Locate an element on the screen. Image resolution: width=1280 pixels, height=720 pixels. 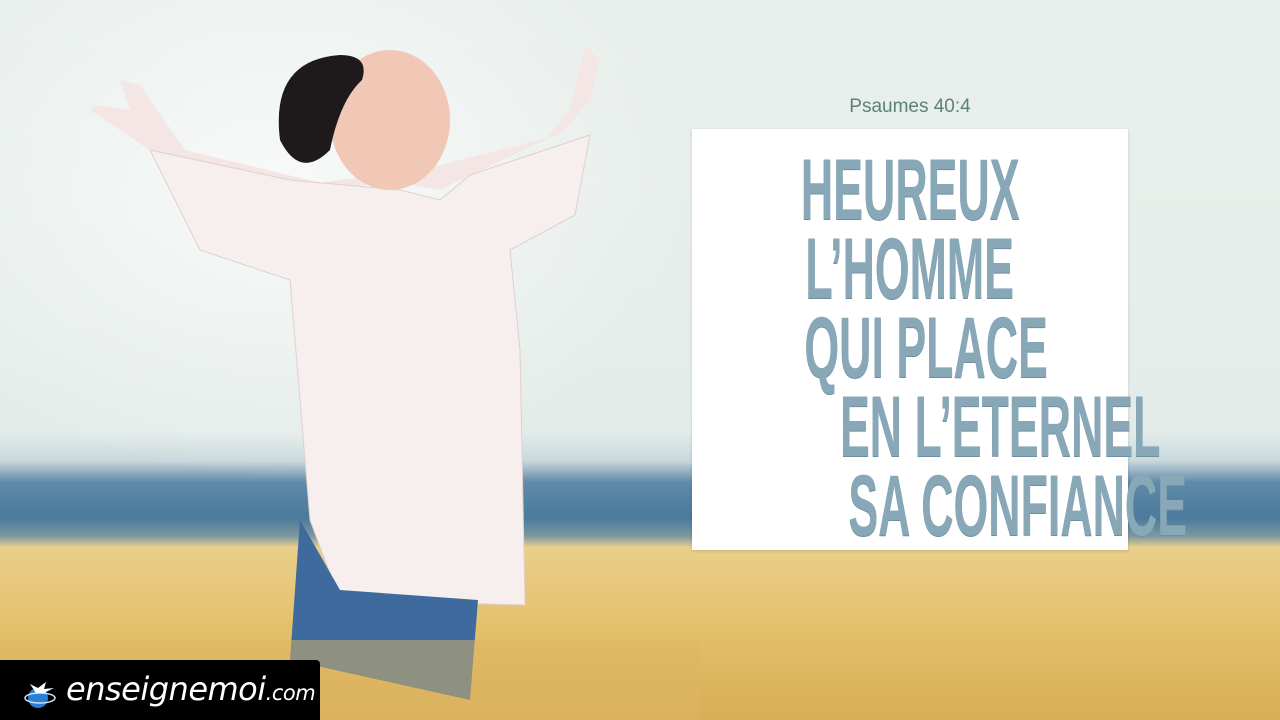
verse-line: QUI PLACE is located at coordinates (926, 348).